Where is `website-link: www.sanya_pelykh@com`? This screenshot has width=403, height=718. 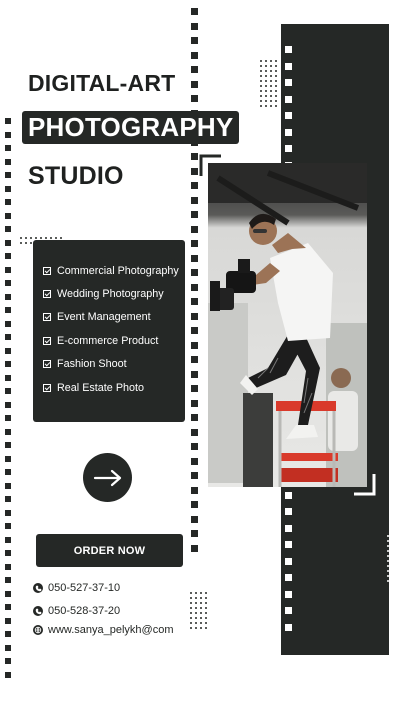 website-link: www.sanya_pelykh@com is located at coordinates (111, 630).